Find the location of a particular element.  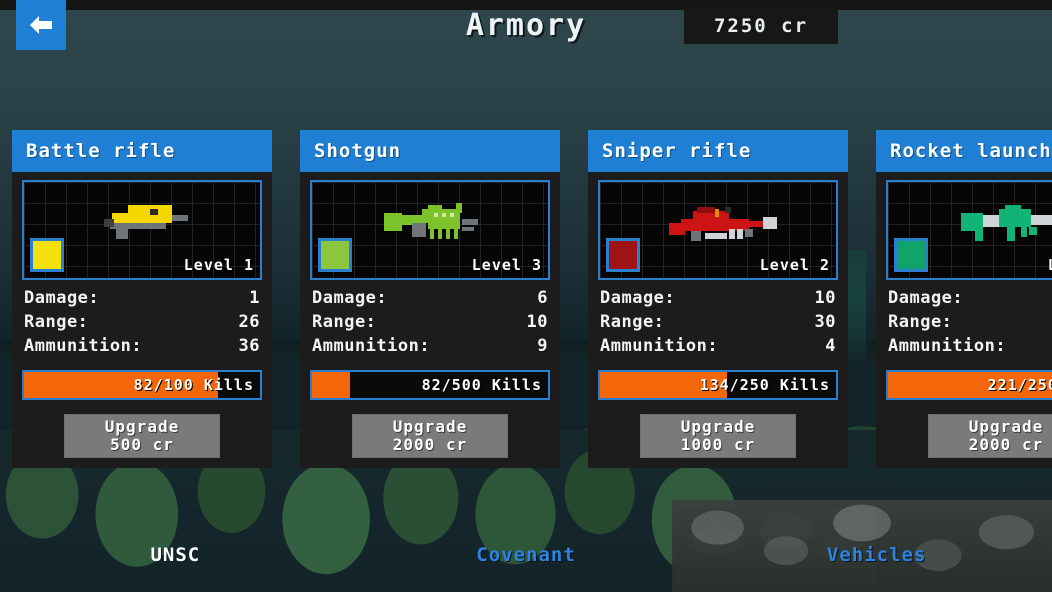

weapon-level: Level 4 is located at coordinates (1050, 265).